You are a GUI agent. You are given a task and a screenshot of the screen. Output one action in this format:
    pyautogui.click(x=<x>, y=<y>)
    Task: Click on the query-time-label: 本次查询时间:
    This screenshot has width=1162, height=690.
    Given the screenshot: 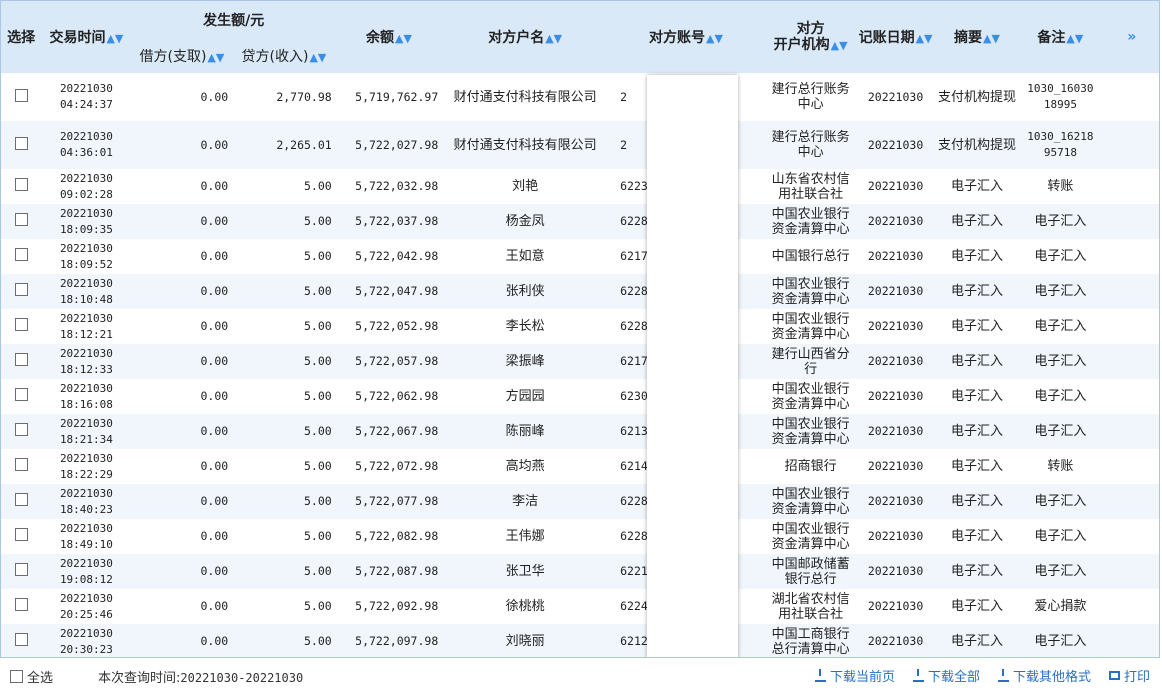 What is the action you would take?
    pyautogui.click(x=139, y=678)
    